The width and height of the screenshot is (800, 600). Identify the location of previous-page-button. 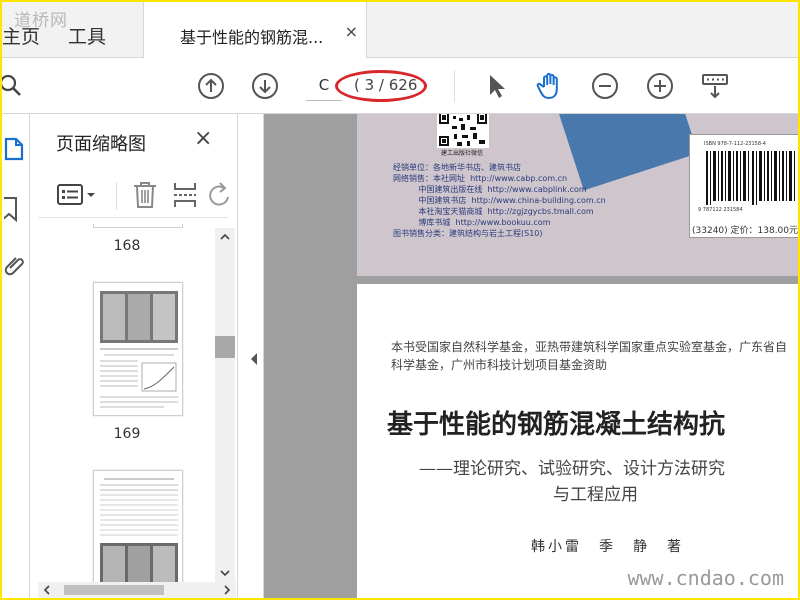
(211, 86).